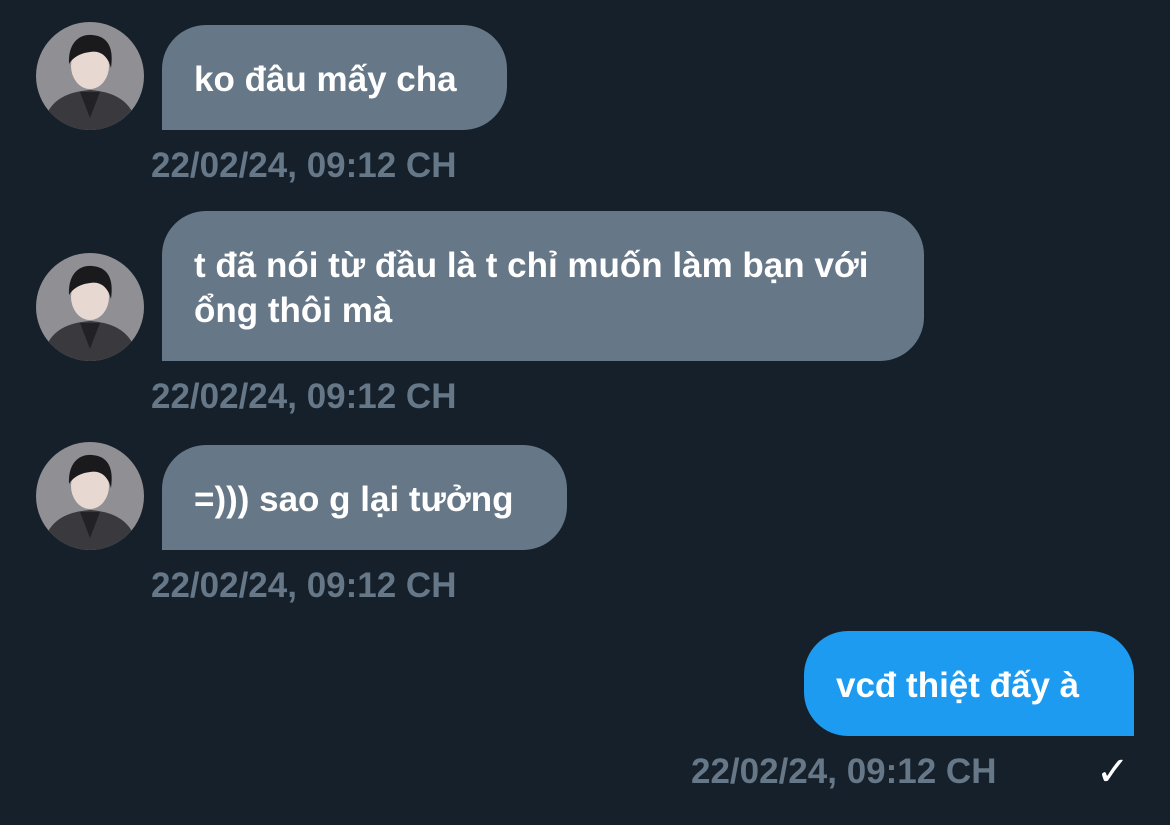  What do you see at coordinates (1113, 772) in the screenshot?
I see `checkmark-icon: ✓` at bounding box center [1113, 772].